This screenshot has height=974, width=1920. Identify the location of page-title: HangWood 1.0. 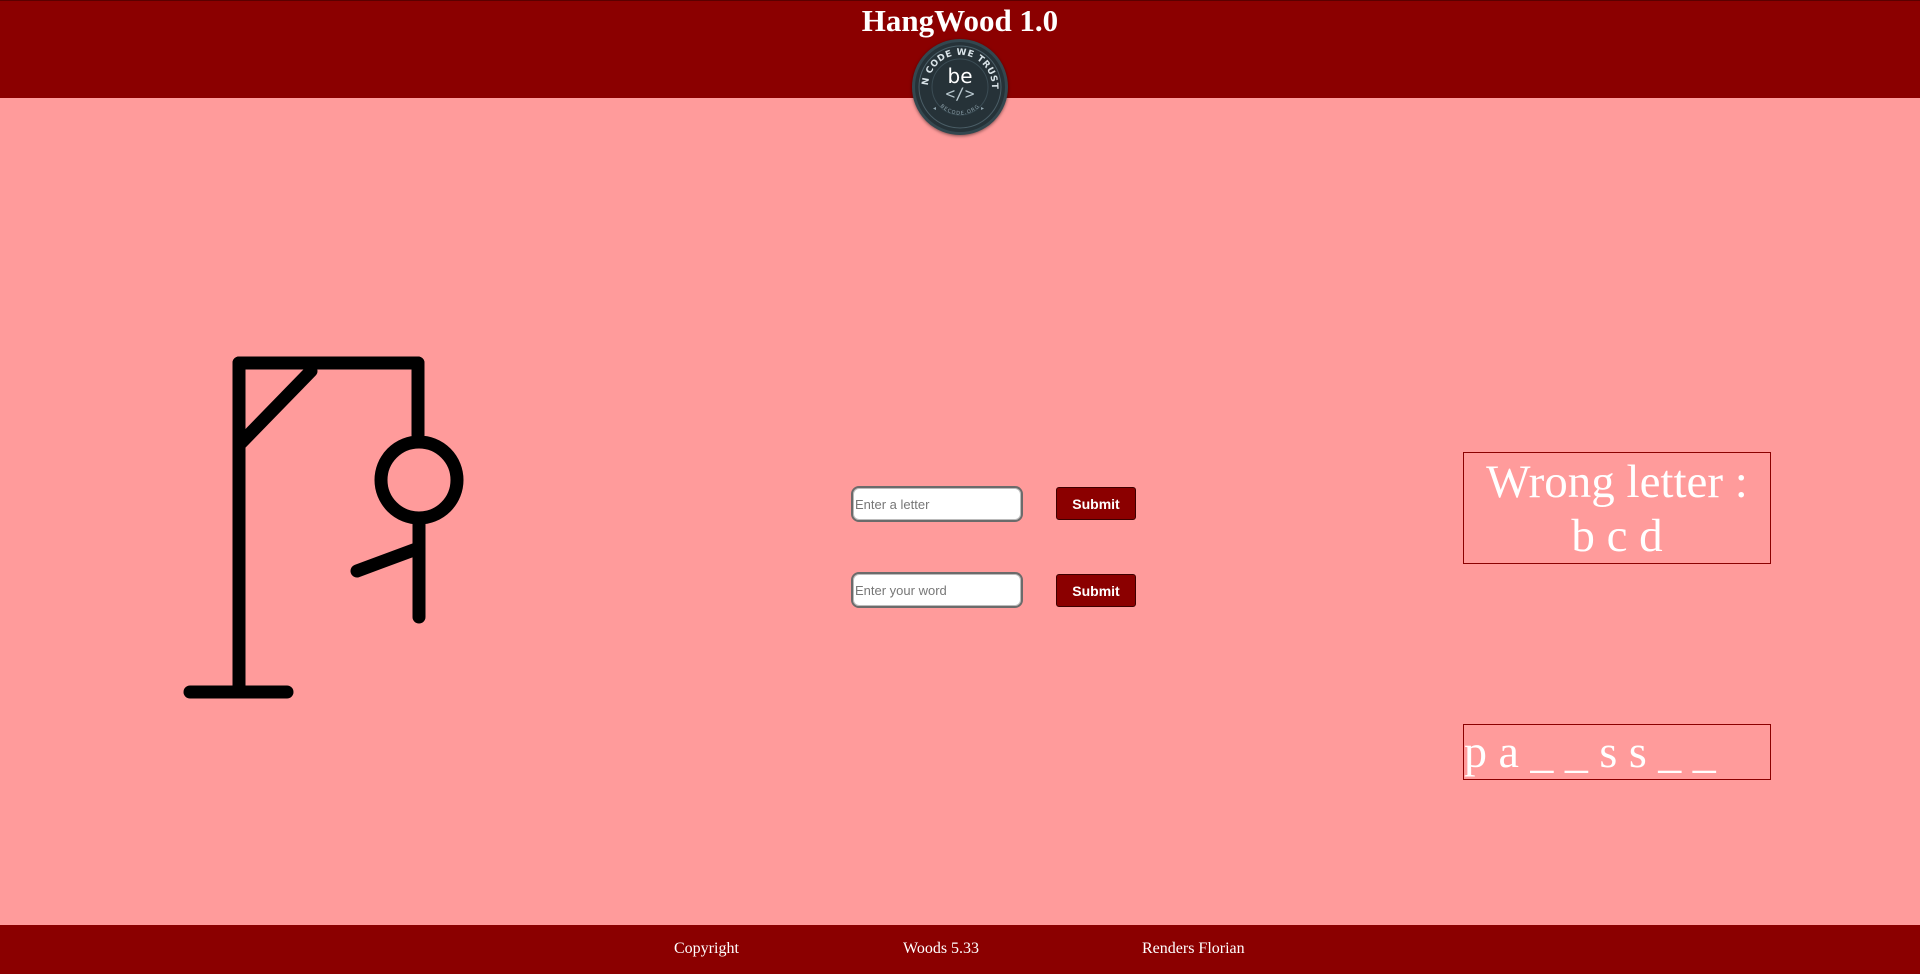
(960, 20).